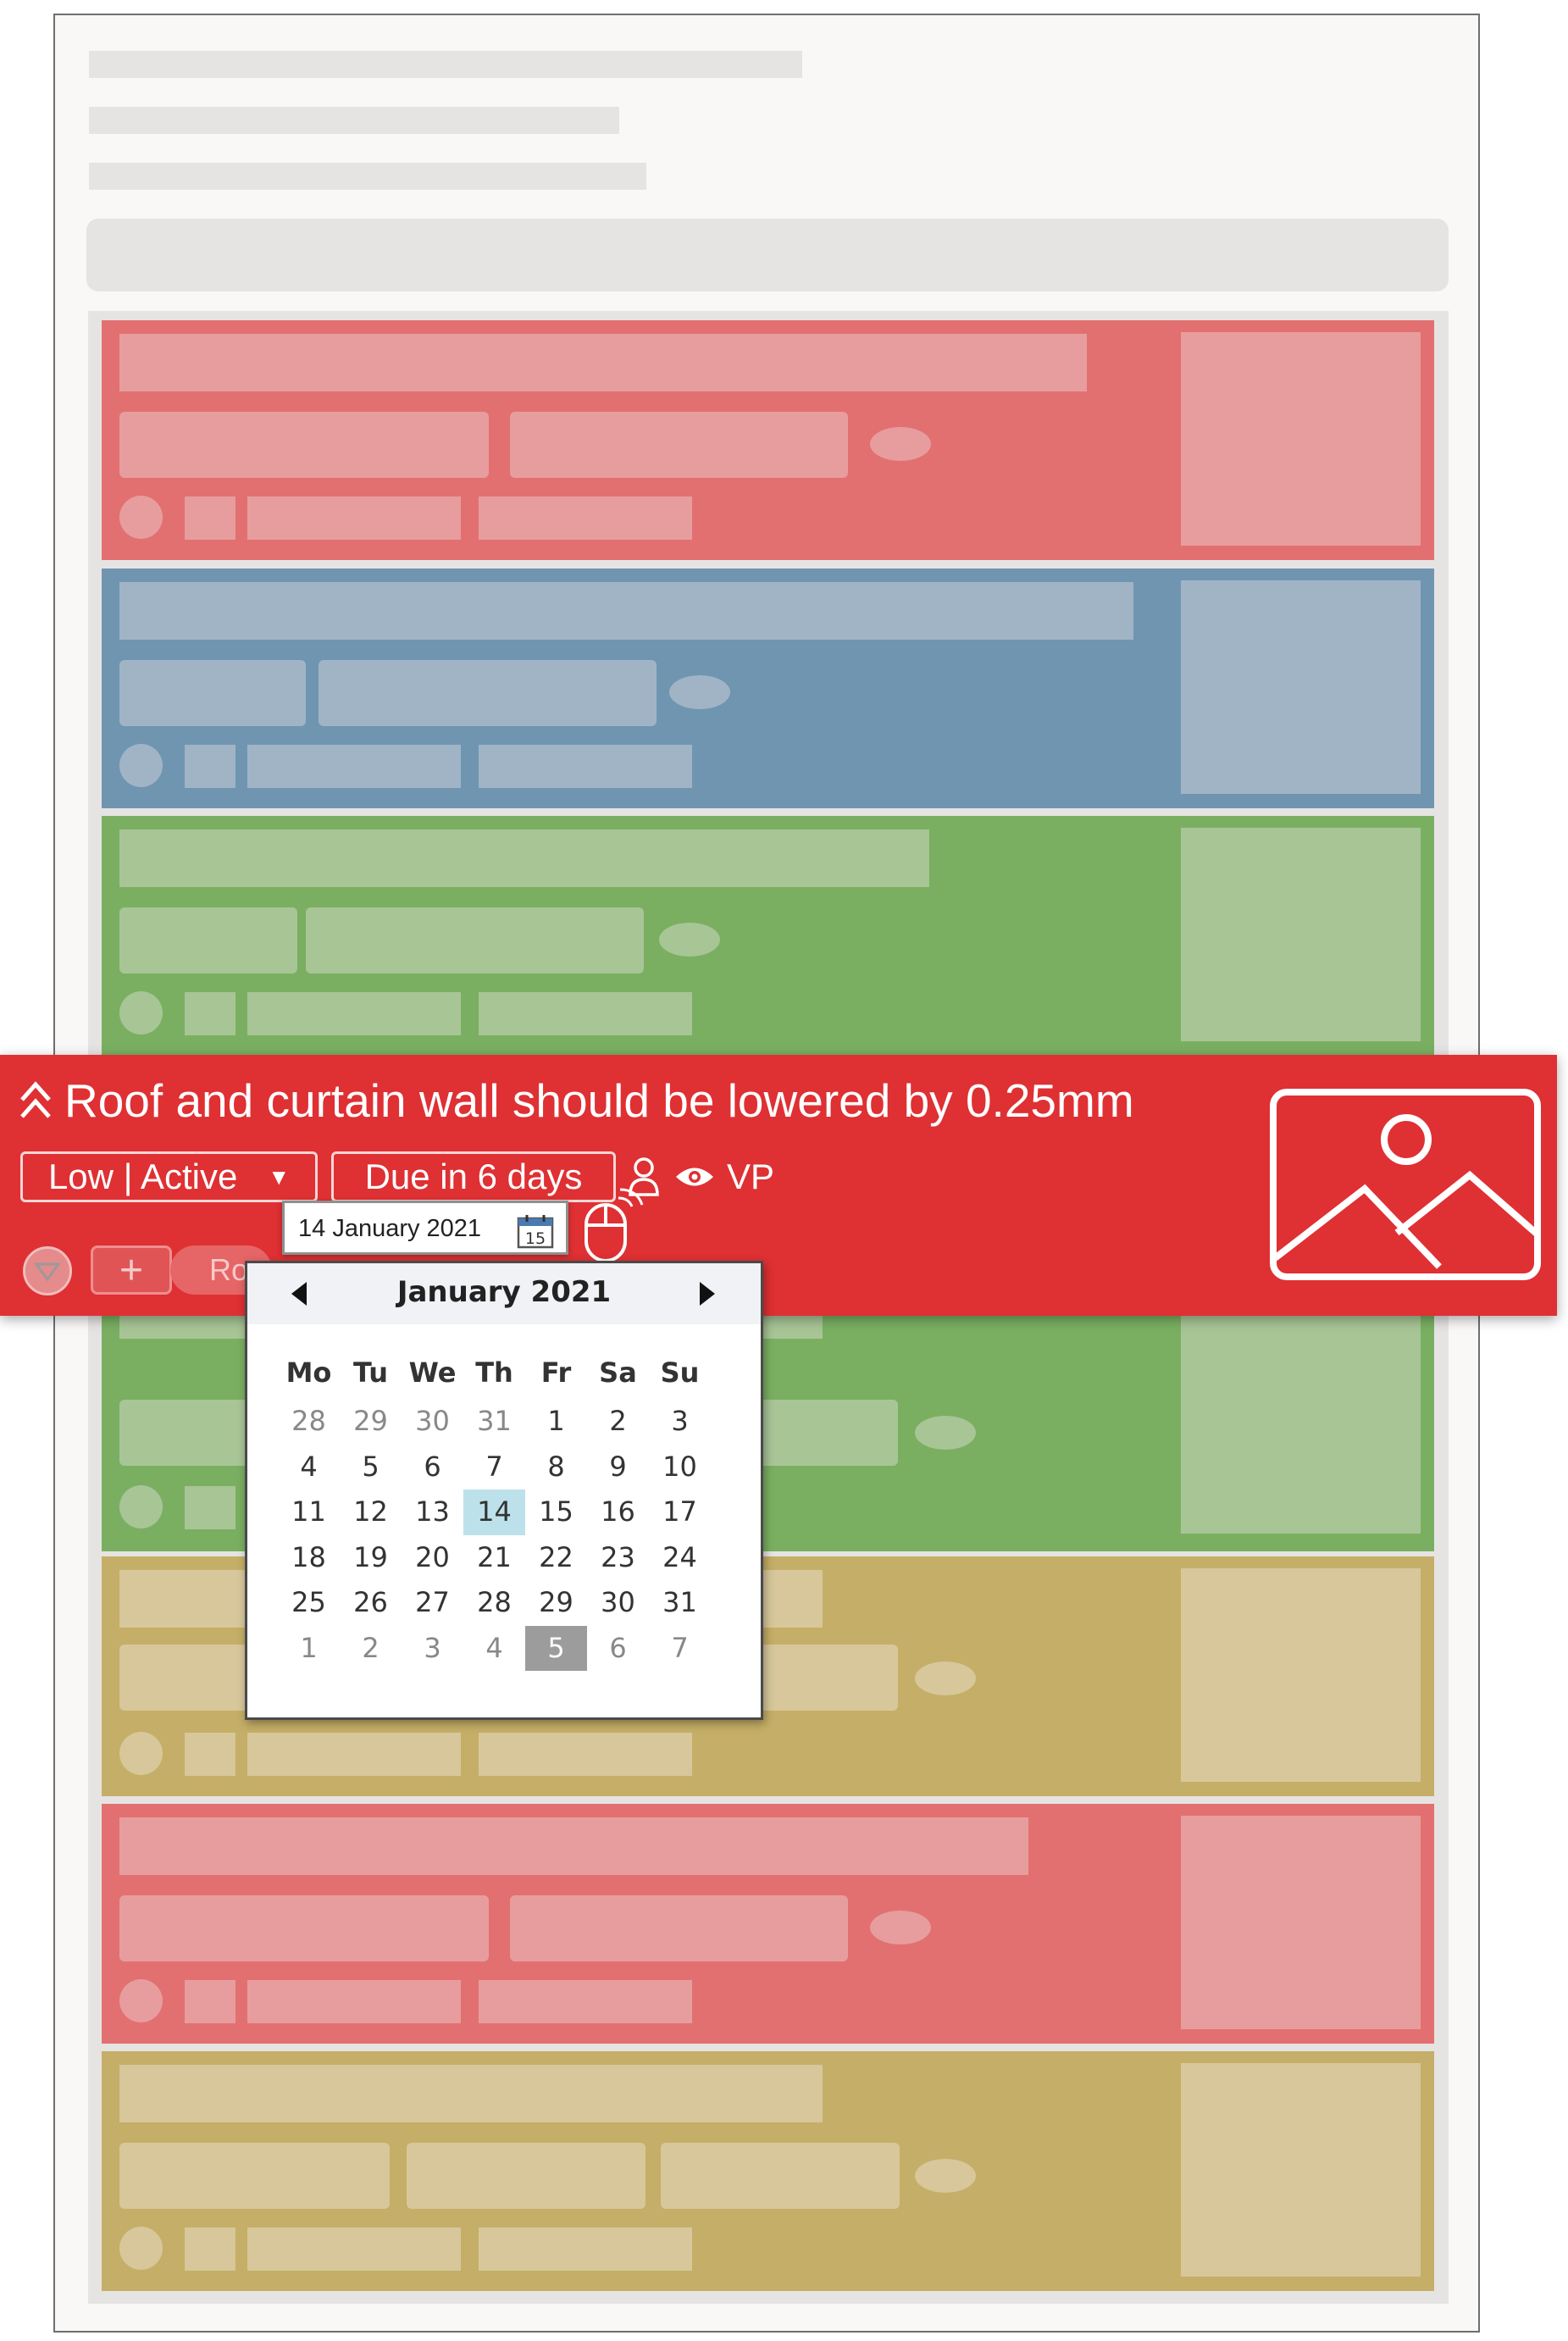 This screenshot has height=2341, width=1568. Describe the element at coordinates (432, 1512) in the screenshot. I see `calendar-day: 13` at that location.